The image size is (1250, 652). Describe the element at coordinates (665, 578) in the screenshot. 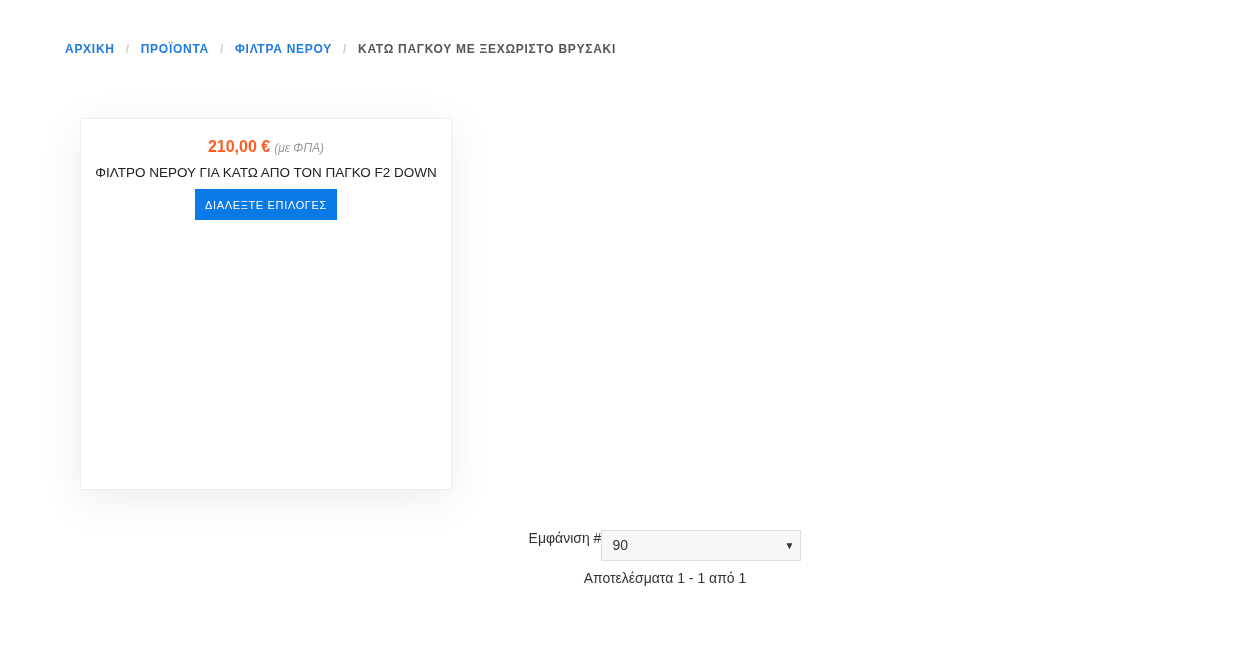

I see `results-count: Αποτελέσματα 1 - 1 από 1` at that location.